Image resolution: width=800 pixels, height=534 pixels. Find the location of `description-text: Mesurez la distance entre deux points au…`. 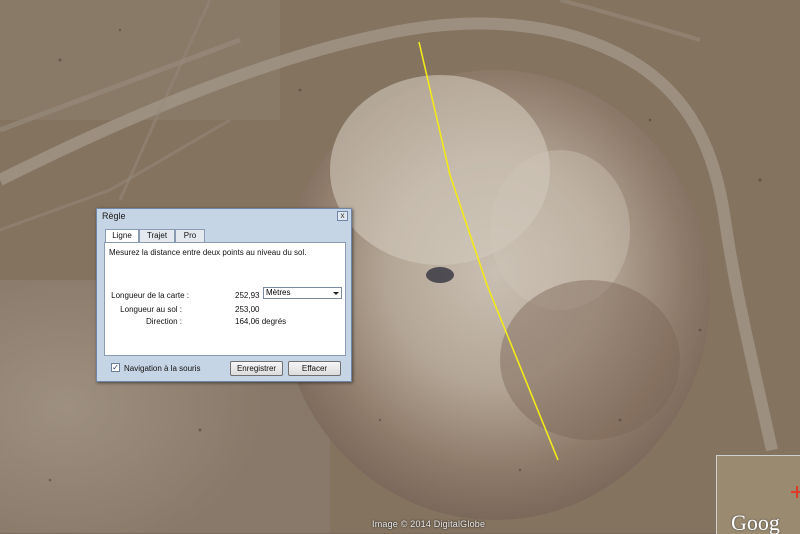

description-text: Mesurez la distance entre deux points au… is located at coordinates (208, 252).